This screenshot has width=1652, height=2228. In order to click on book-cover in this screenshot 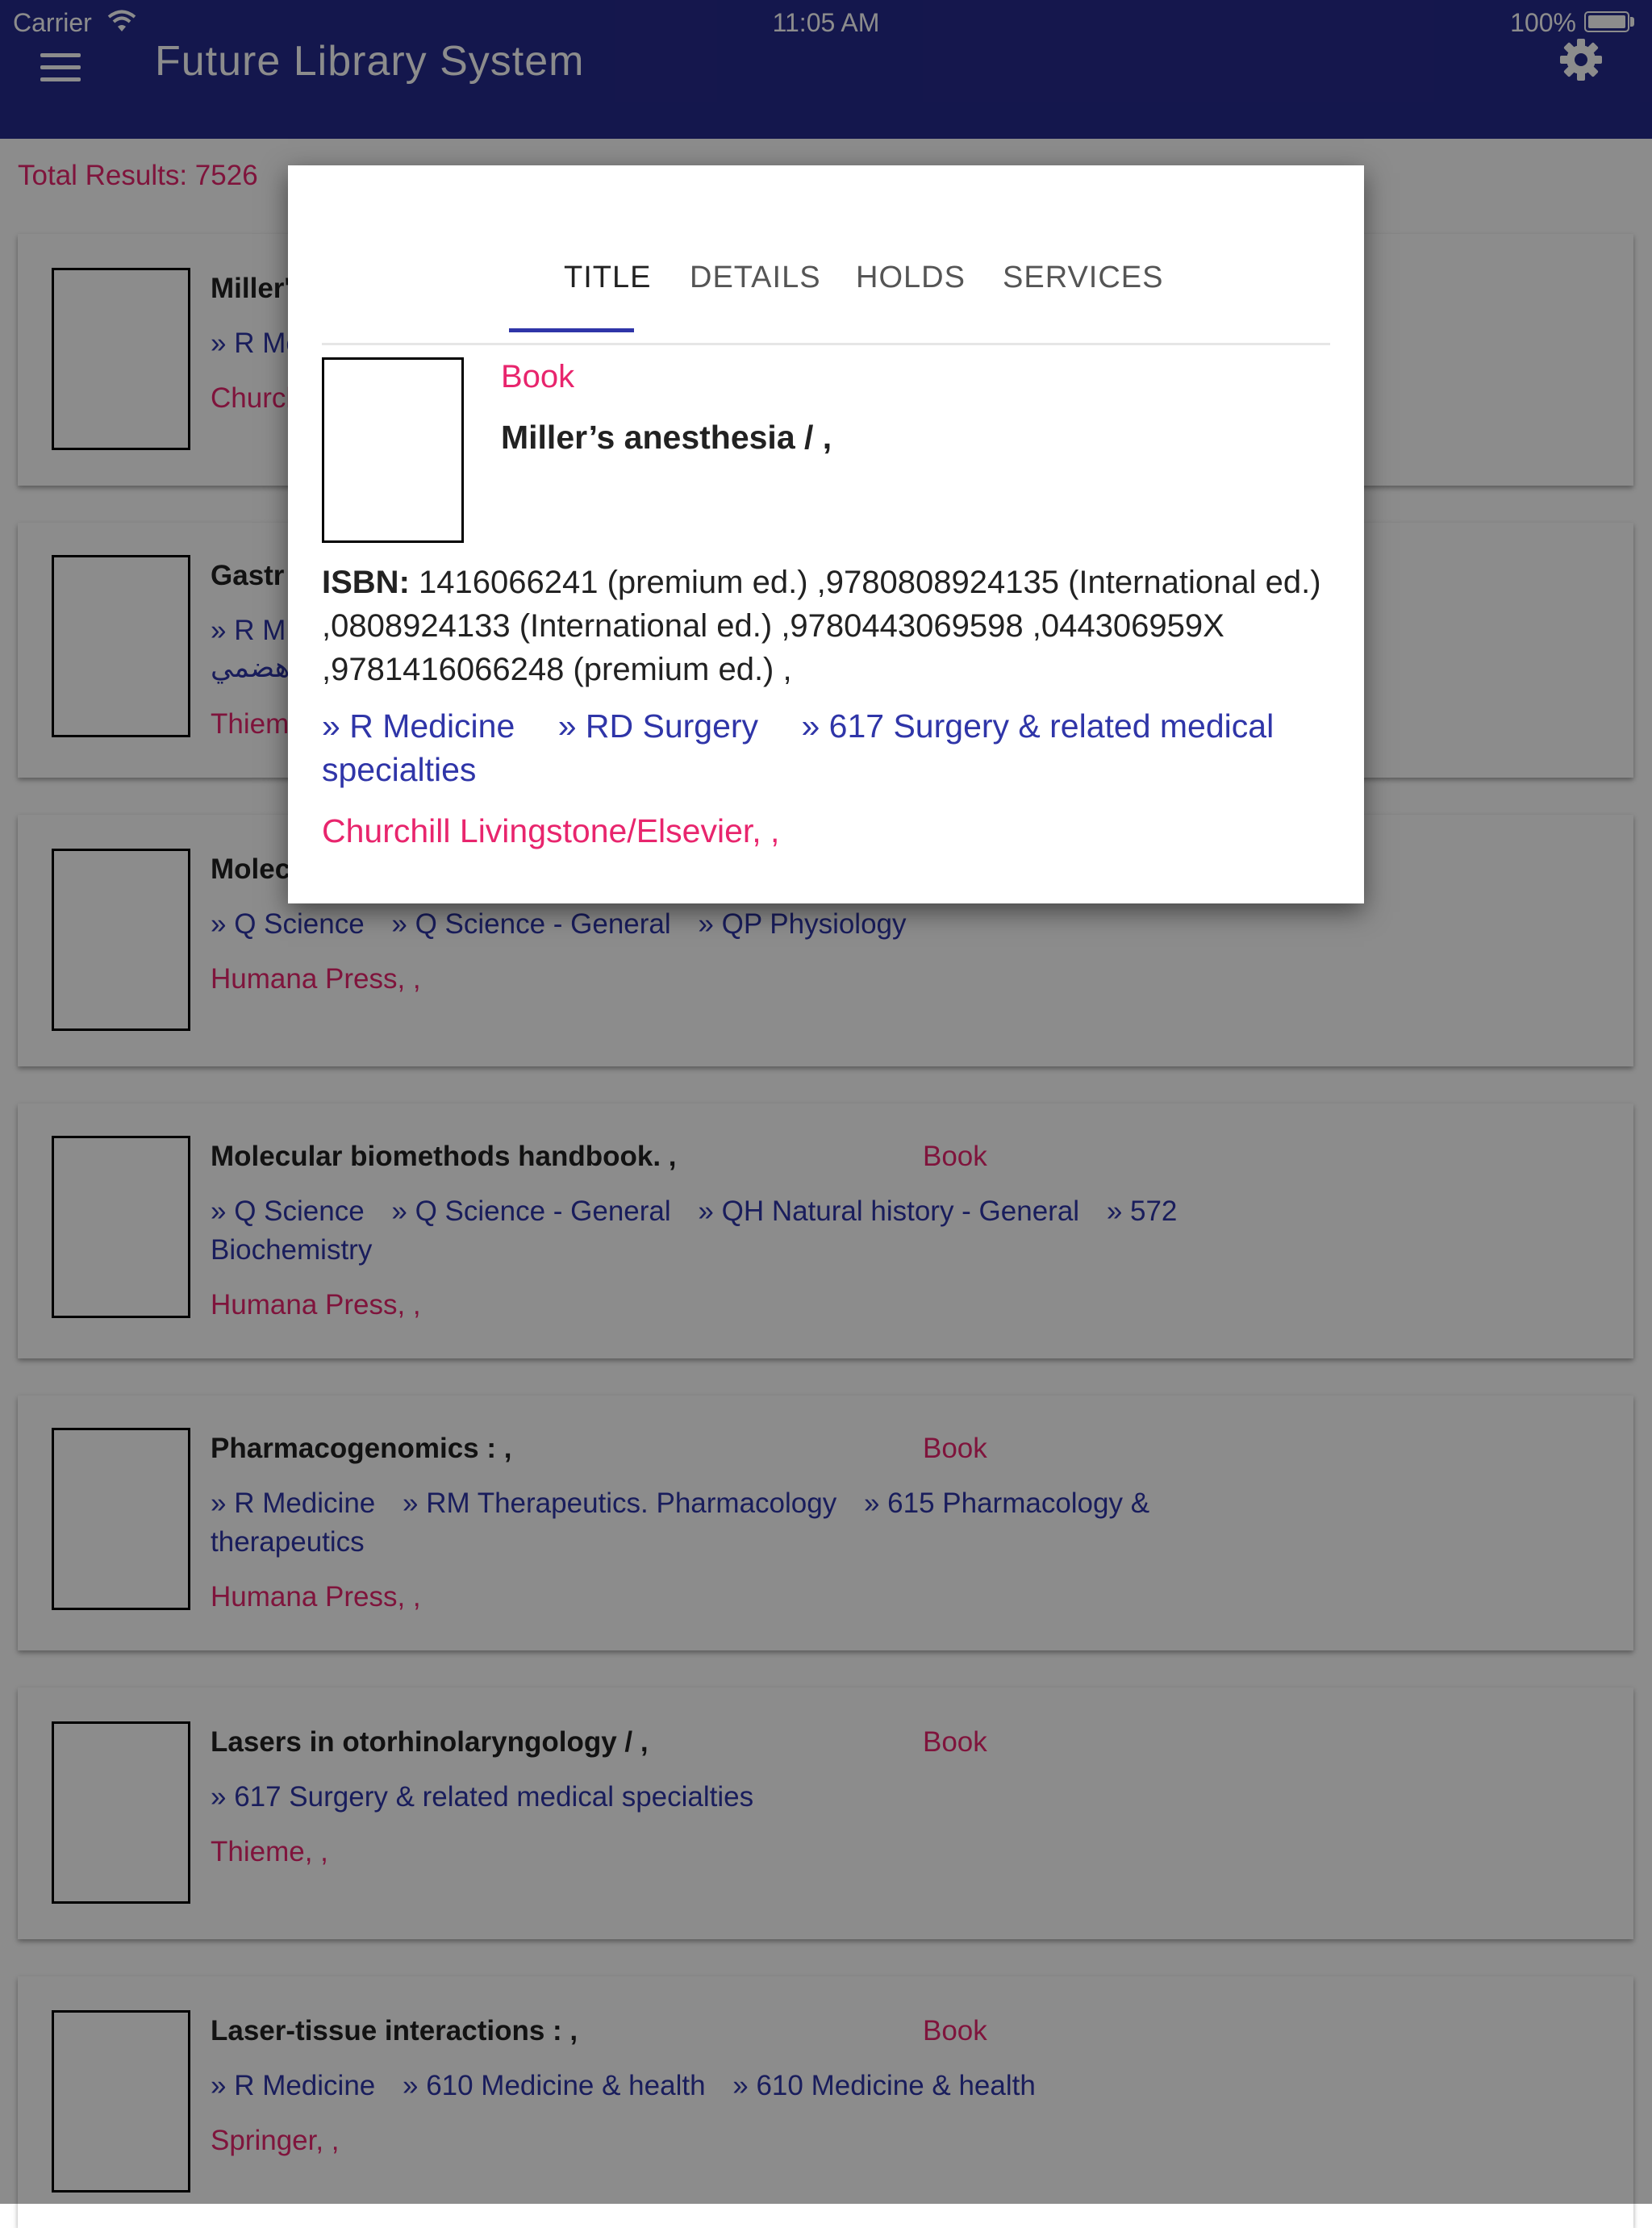, I will do `click(393, 450)`.